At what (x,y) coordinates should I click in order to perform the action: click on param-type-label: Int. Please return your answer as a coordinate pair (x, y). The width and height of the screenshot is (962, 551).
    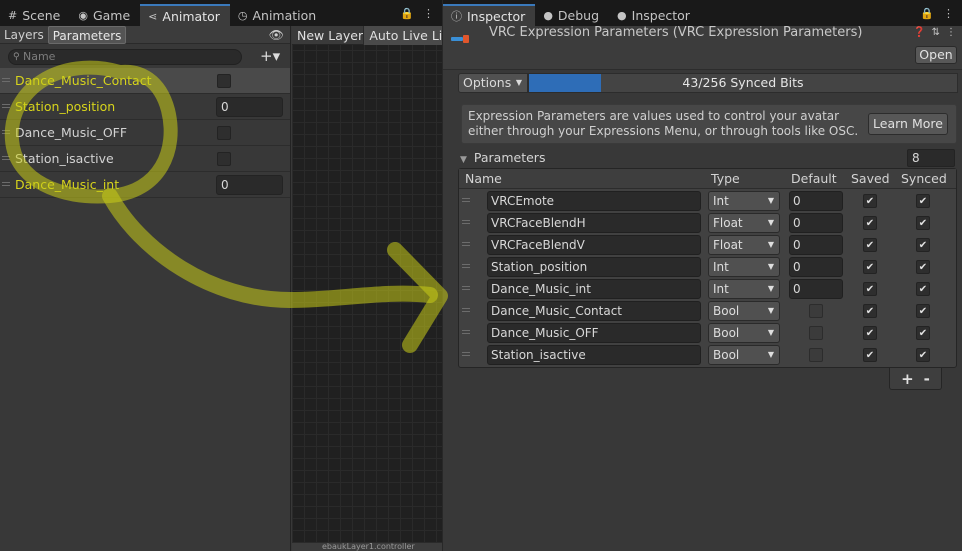
    Looking at the image, I should click on (721, 267).